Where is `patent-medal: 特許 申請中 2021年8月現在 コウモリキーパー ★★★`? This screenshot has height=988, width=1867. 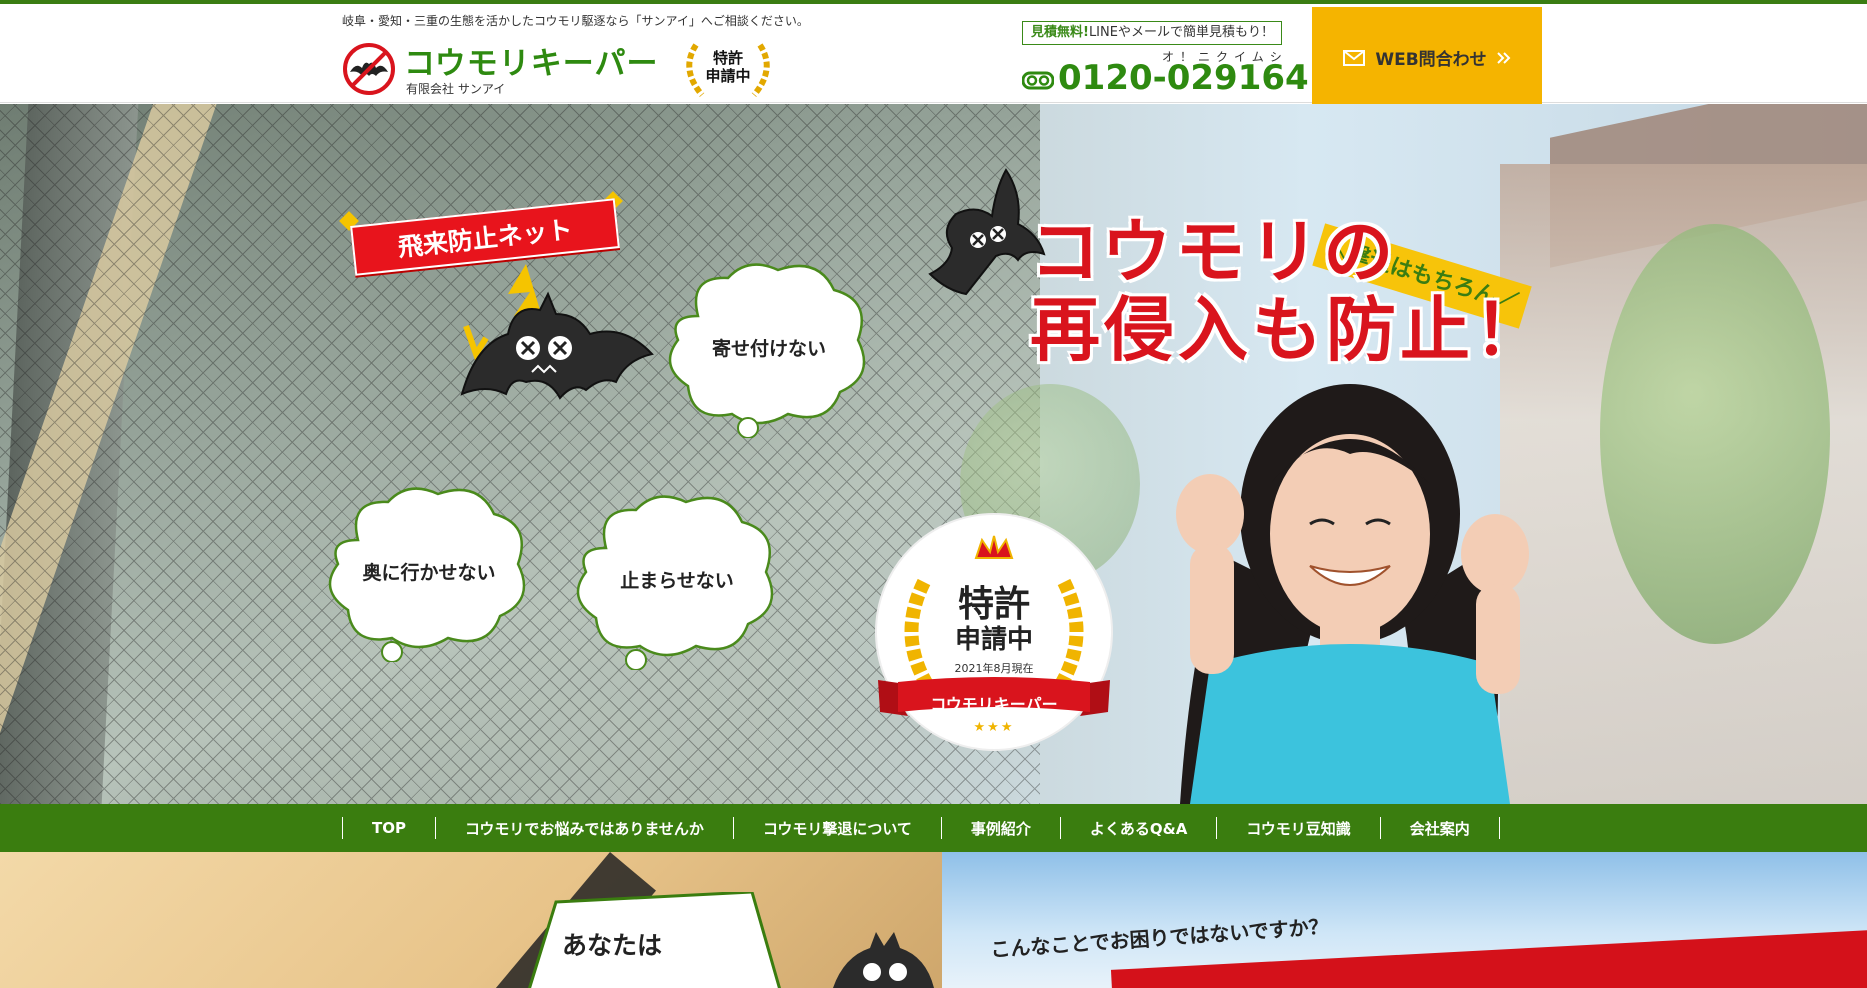
patent-medal: 特許 申請中 2021年8月現在 コウモリキーパー ★★★ is located at coordinates (994, 636).